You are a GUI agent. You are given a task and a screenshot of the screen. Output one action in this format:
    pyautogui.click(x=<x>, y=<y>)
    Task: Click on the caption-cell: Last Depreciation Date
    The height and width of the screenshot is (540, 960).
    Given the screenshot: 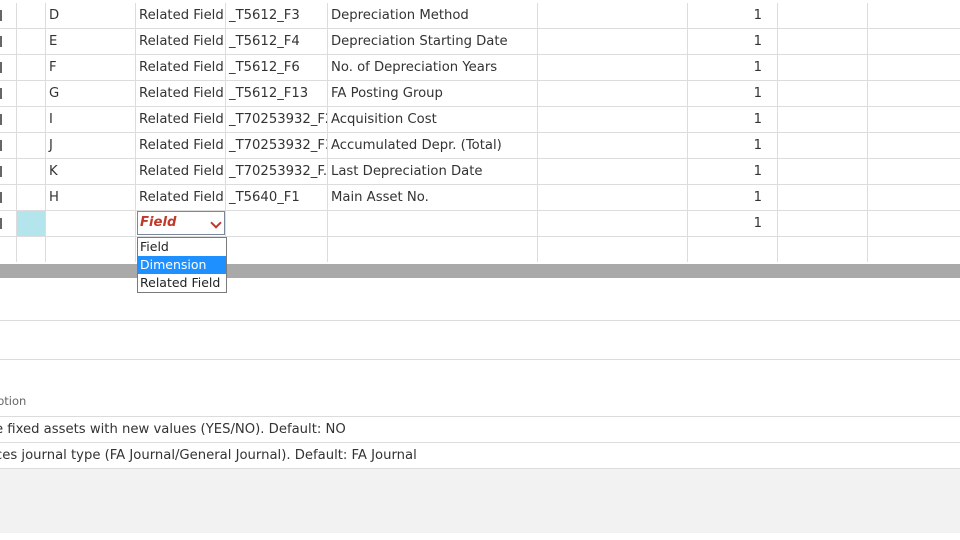 What is the action you would take?
    pyautogui.click(x=433, y=171)
    